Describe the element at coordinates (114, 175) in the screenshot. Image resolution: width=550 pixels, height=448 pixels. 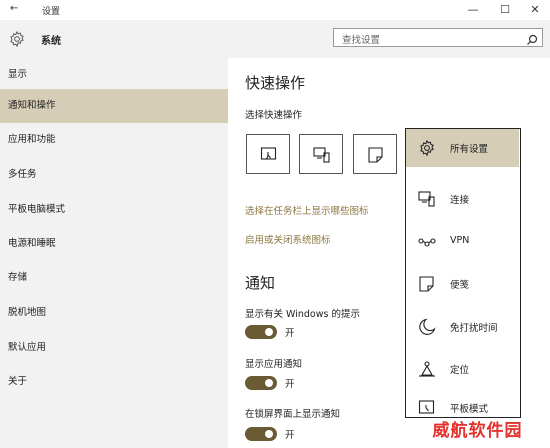
I see `sidebar-item-multitasking: 多任务` at that location.